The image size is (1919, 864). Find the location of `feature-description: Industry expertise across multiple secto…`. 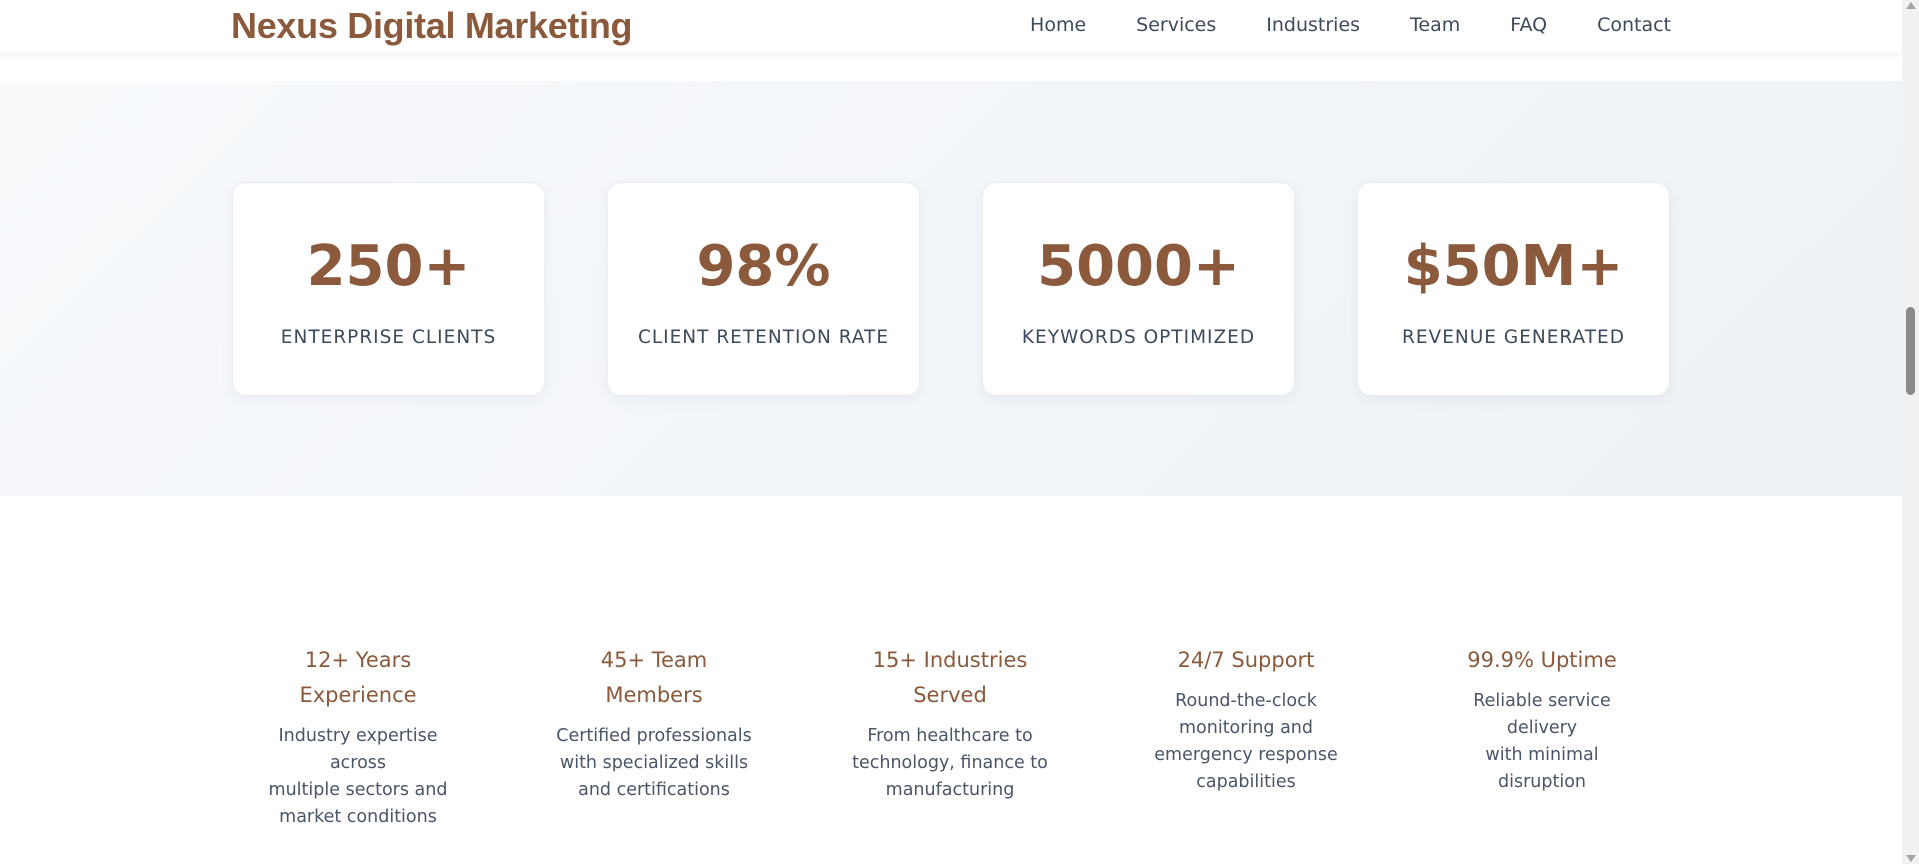

feature-description: Industry expertise across multiple secto… is located at coordinates (358, 777).